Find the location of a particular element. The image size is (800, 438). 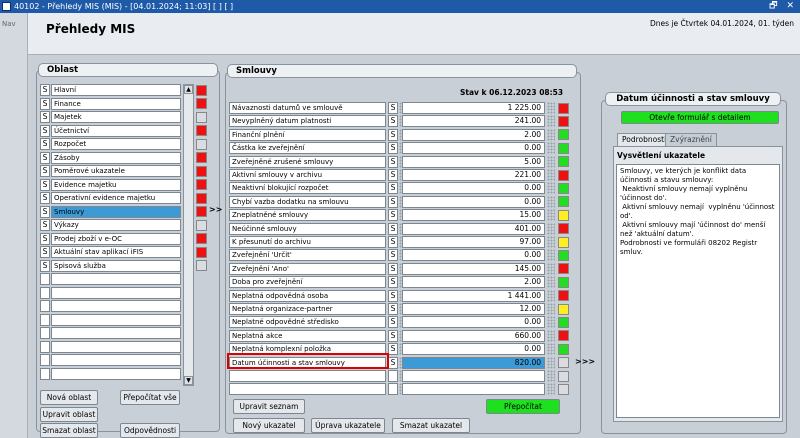

indicator-label: Částka ke zveřejnění is located at coordinates (307, 148).